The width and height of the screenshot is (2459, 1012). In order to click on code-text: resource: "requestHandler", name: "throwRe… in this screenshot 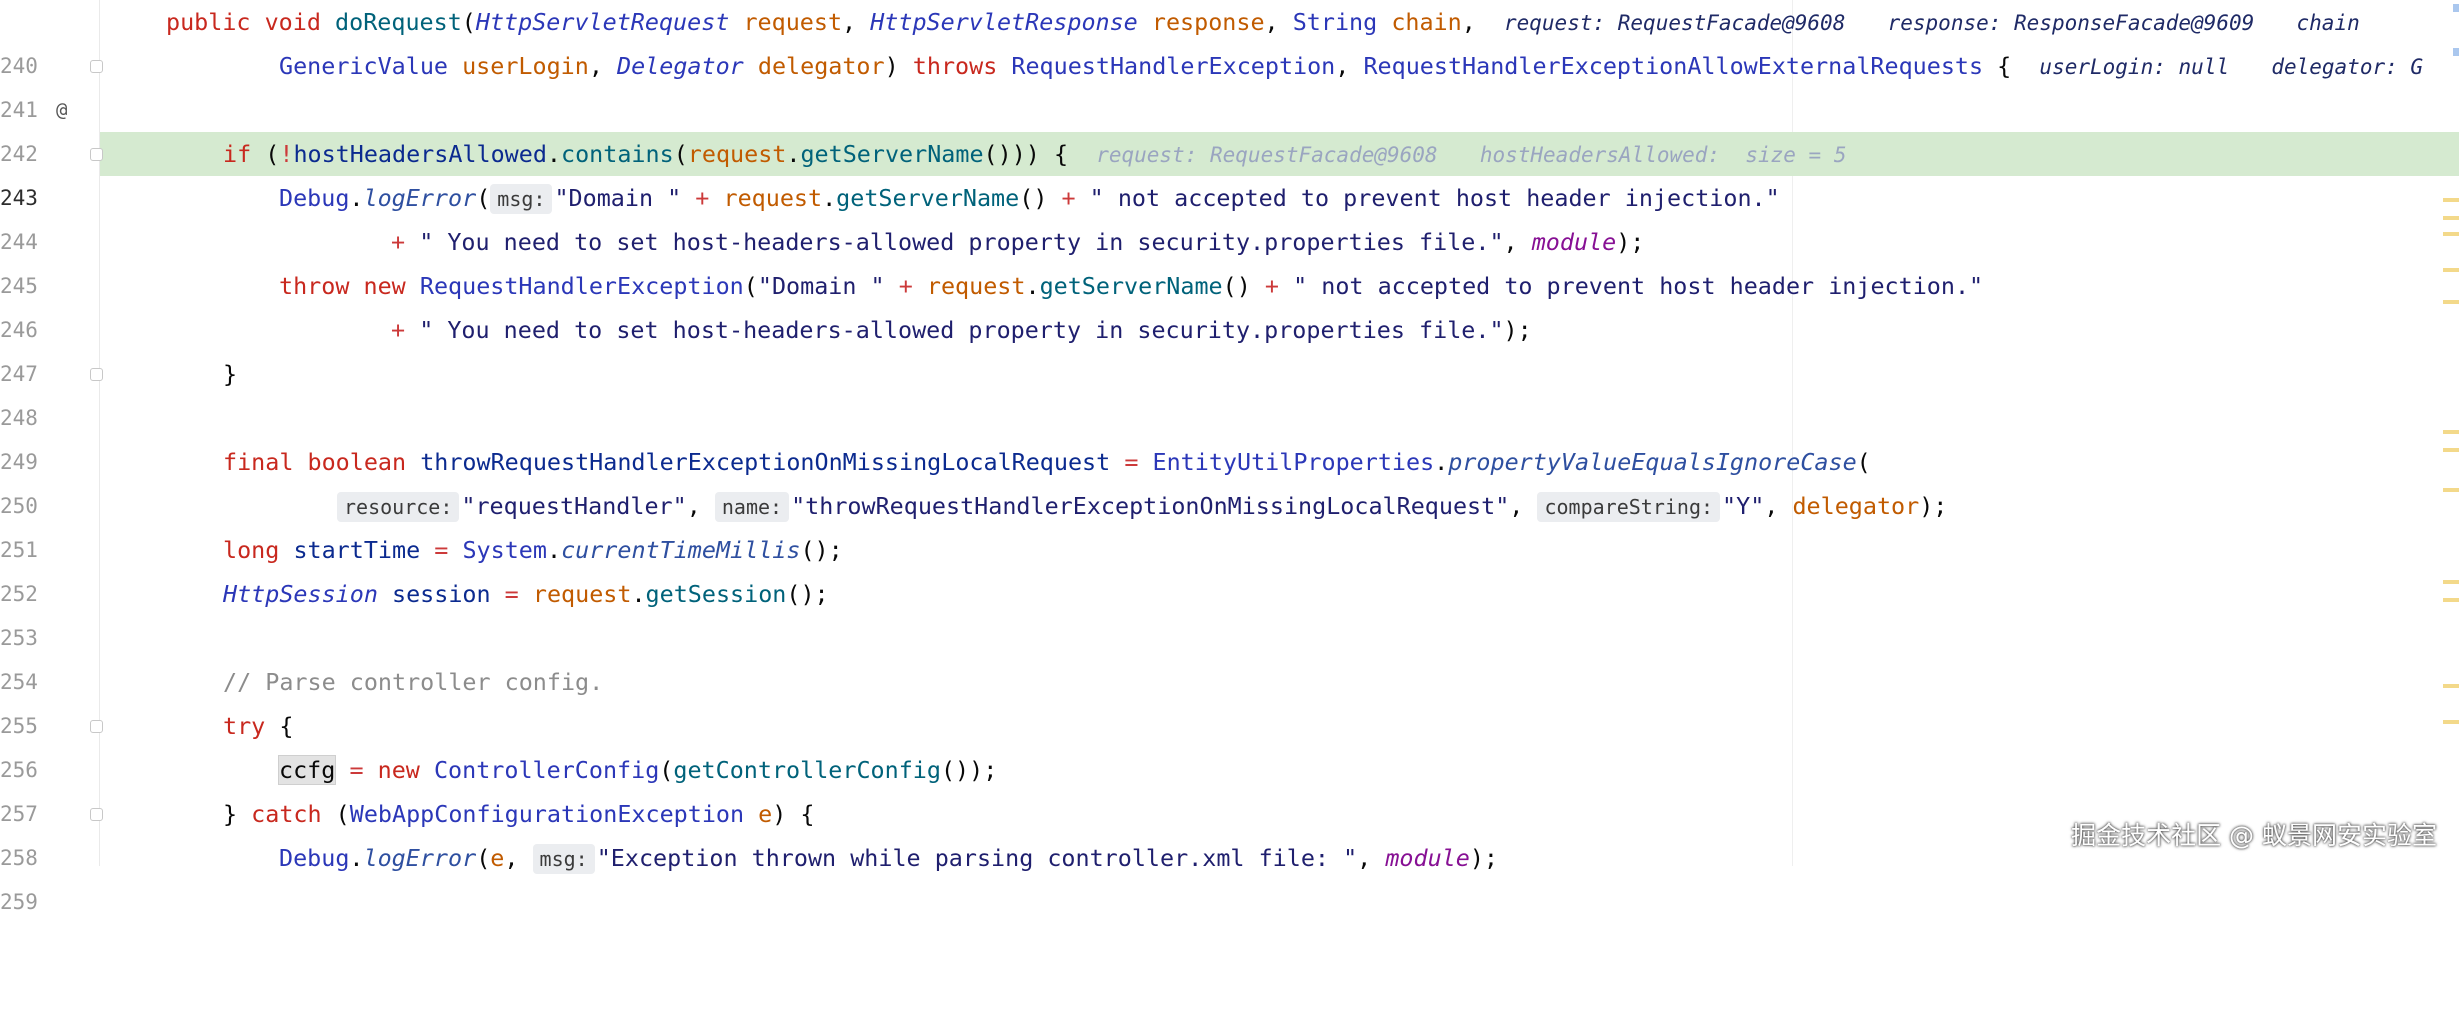, I will do `click(1142, 506)`.